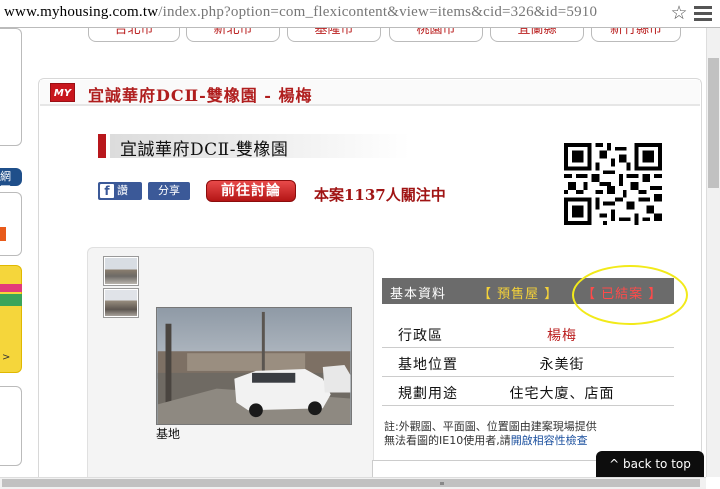 This screenshot has height=489, width=720. I want to click on city-tab-yilan: 宜蘭縣, so click(537, 35).